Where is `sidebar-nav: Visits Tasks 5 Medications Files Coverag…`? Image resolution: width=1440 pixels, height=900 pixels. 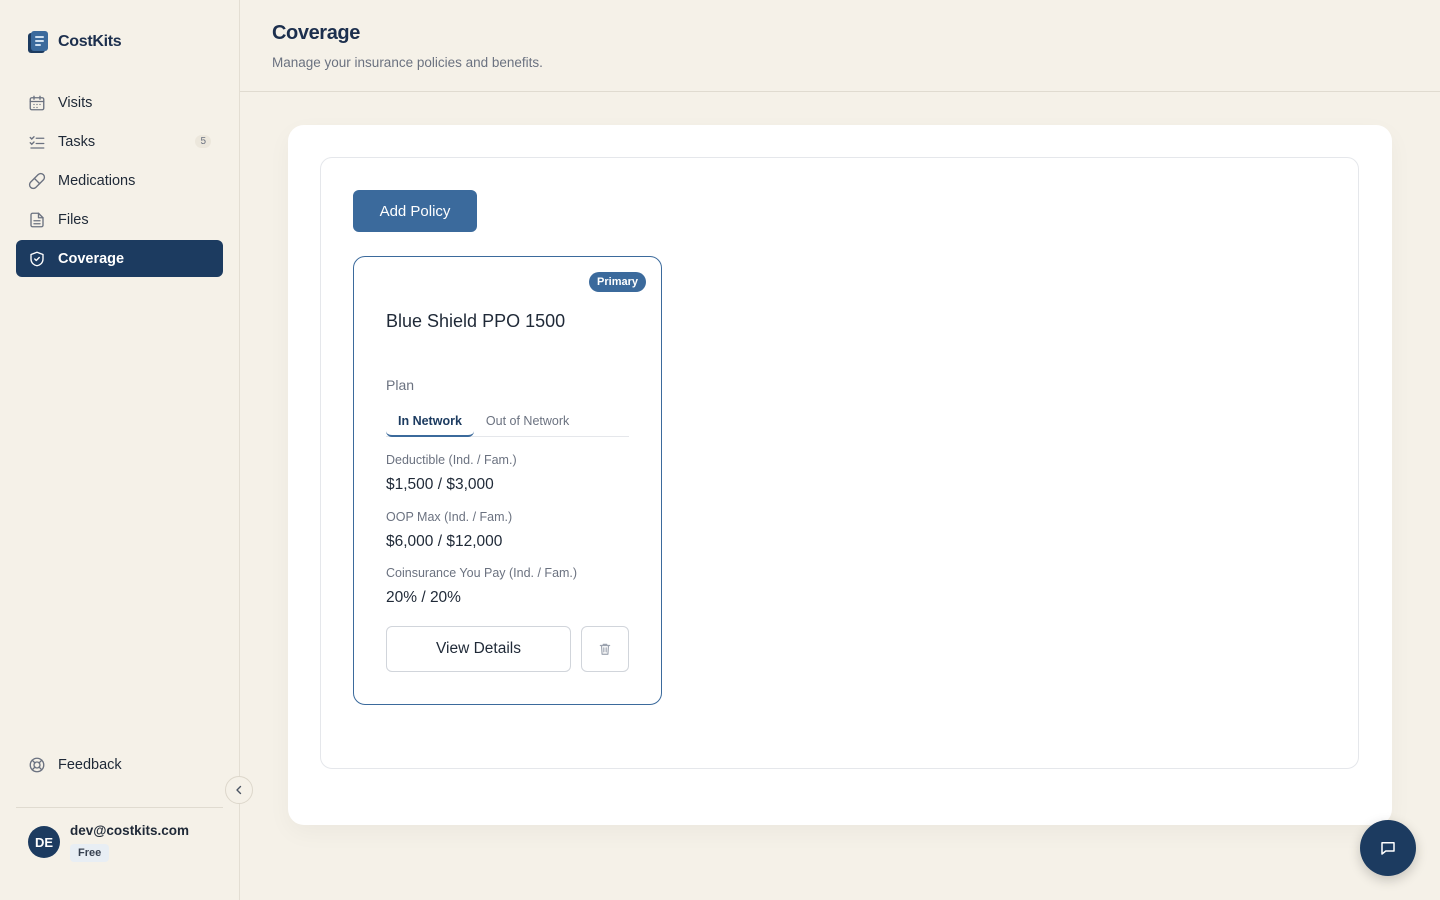
sidebar-nav: Visits Tasks 5 Medications Files Coverag… is located at coordinates (119, 181).